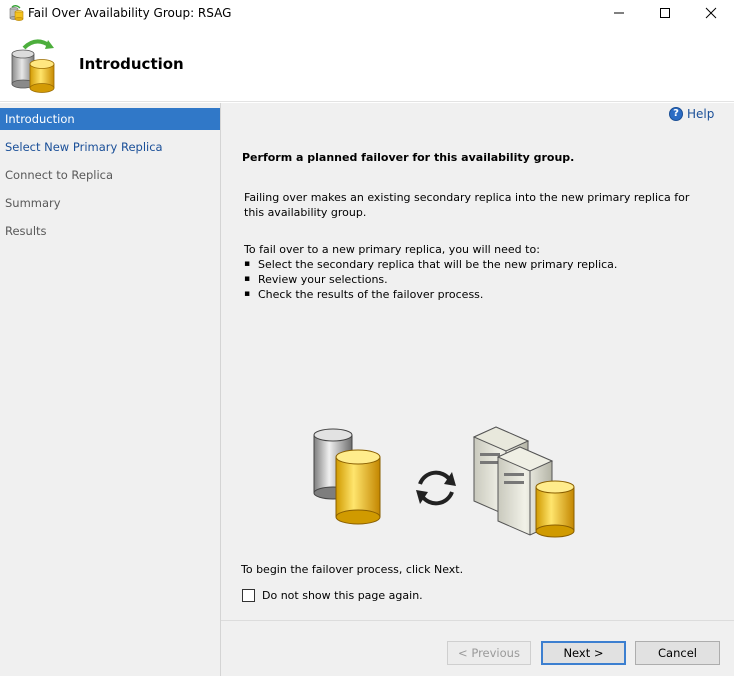 This screenshot has width=734, height=676. Describe the element at coordinates (130, 13) in the screenshot. I see `window-title: Fail Over Availability Group: RSAG` at that location.